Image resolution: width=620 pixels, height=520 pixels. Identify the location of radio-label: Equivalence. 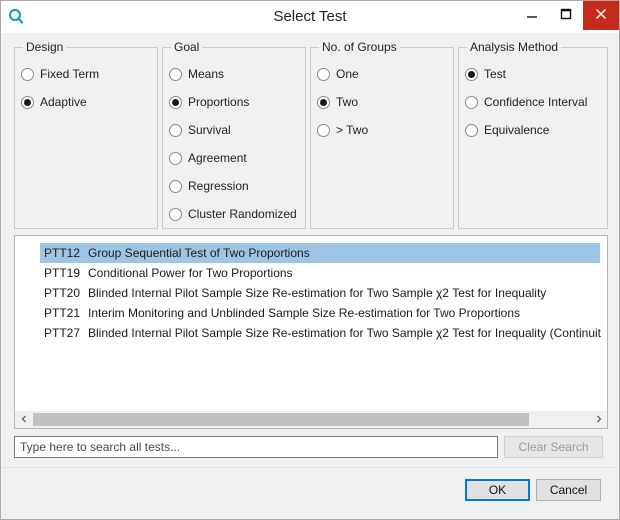
(517, 130).